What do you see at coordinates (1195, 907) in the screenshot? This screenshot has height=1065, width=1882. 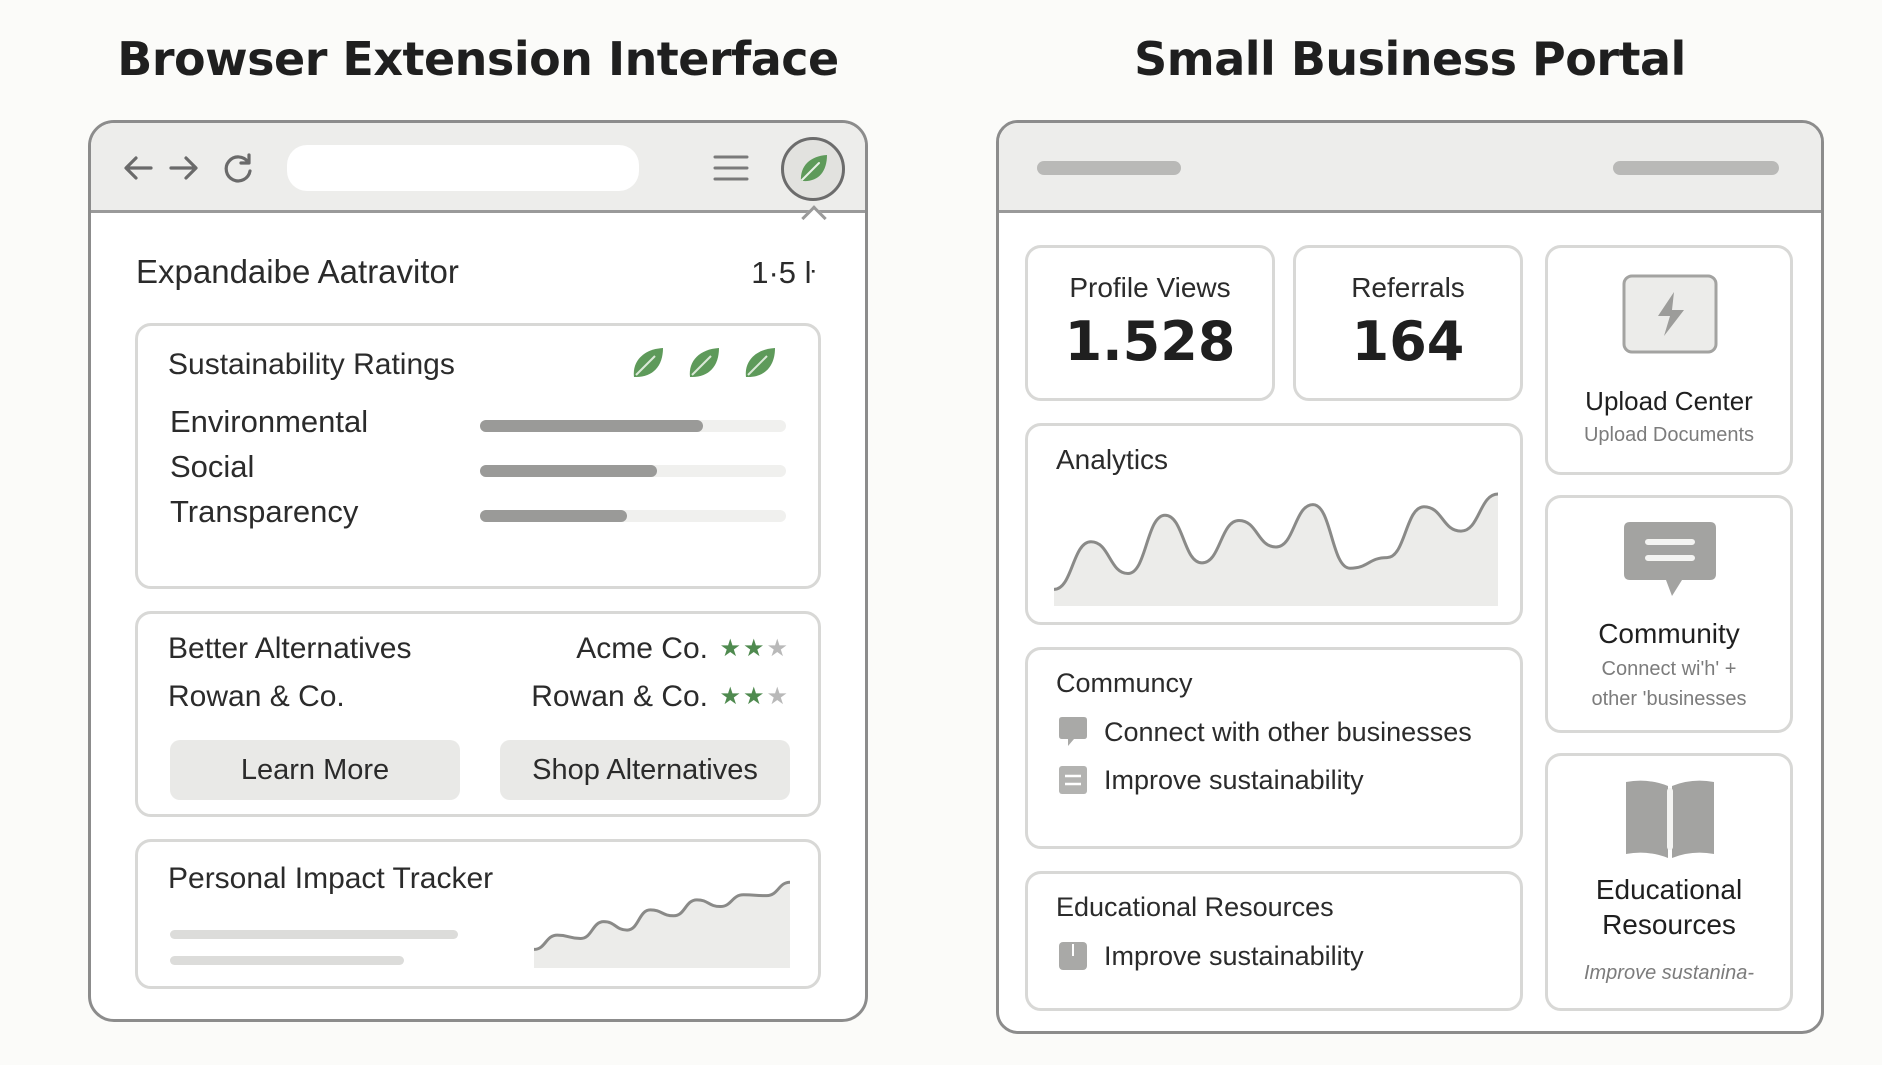 I see `education-title: Educational Resources` at bounding box center [1195, 907].